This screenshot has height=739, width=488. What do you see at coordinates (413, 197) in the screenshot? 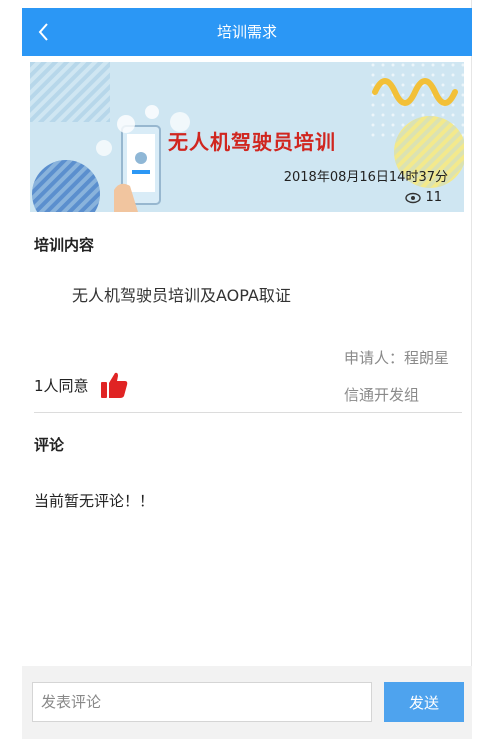
I see `eye-icon` at bounding box center [413, 197].